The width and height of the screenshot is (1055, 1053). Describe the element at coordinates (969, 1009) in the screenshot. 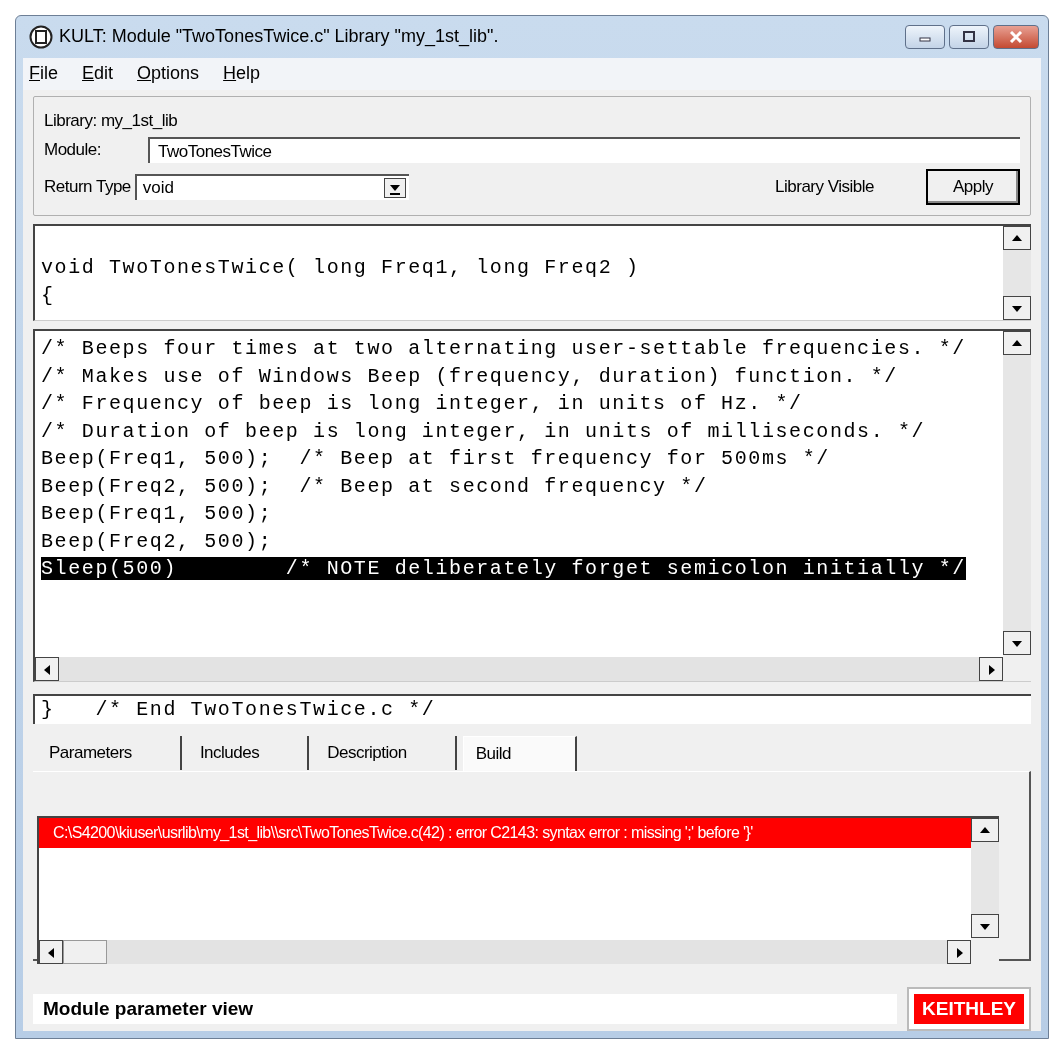

I see `keithley-logo: KEITHLEY` at that location.